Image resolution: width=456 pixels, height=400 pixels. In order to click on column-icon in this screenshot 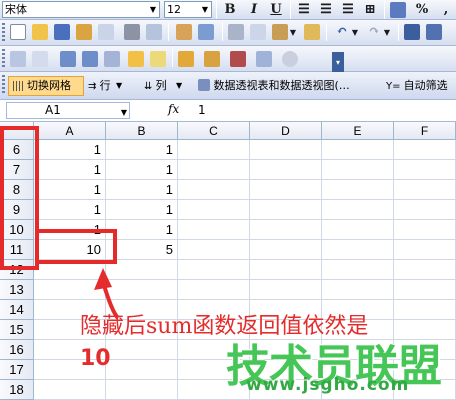, I will do `click(40, 59)`.